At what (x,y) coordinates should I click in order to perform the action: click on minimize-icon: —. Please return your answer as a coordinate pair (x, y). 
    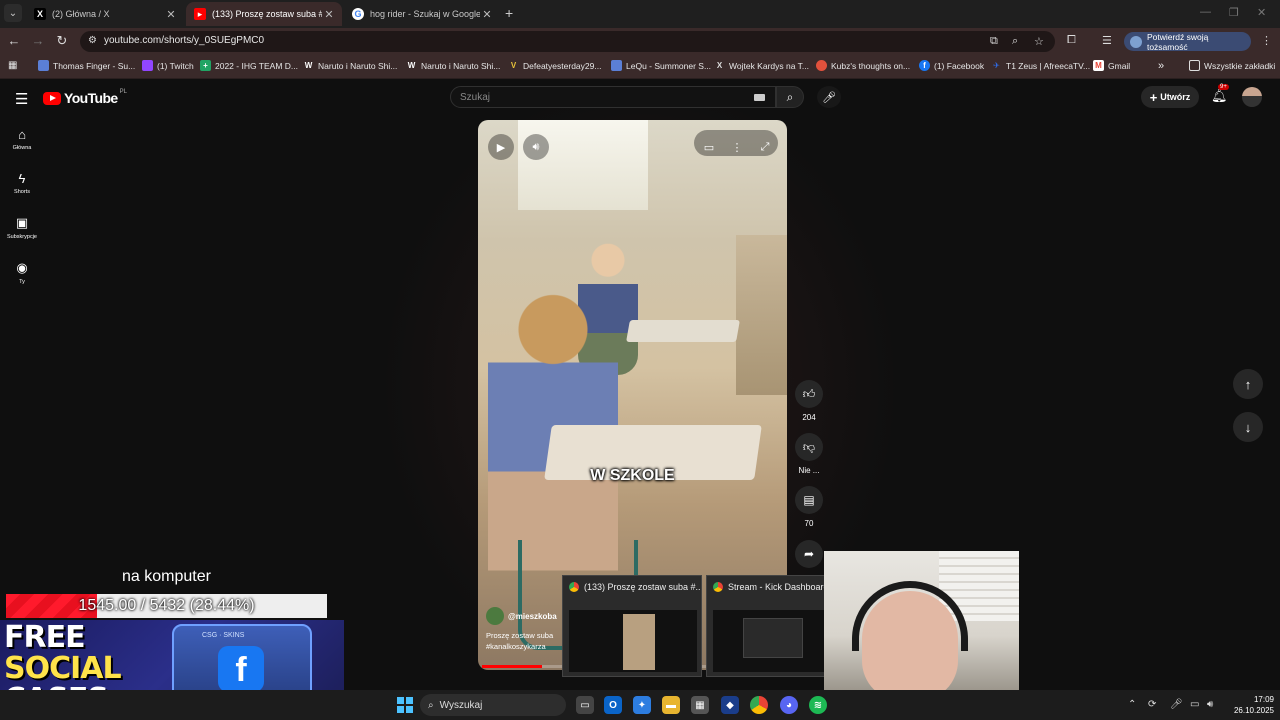
    Looking at the image, I should click on (1205, 12).